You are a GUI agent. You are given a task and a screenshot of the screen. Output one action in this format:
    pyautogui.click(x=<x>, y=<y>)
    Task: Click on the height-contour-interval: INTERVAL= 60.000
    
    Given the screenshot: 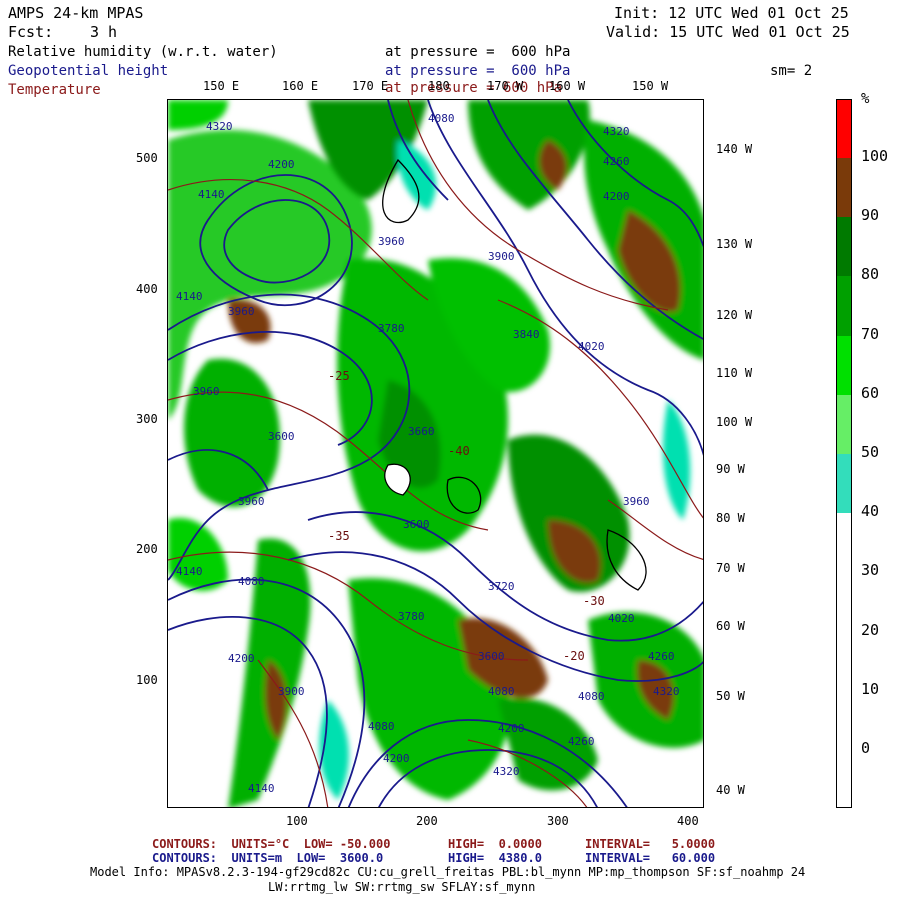 What is the action you would take?
    pyautogui.click(x=650, y=858)
    